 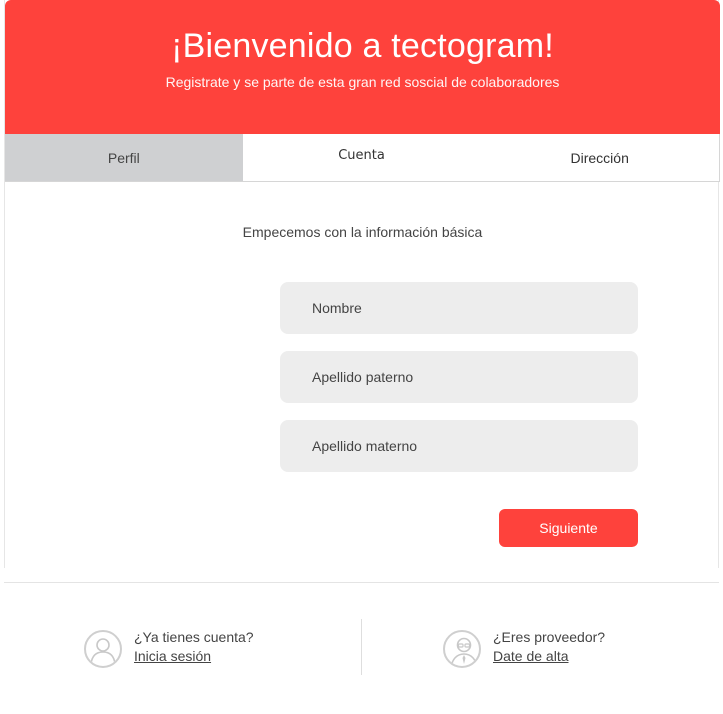 I want to click on provider-icon, so click(x=462, y=649).